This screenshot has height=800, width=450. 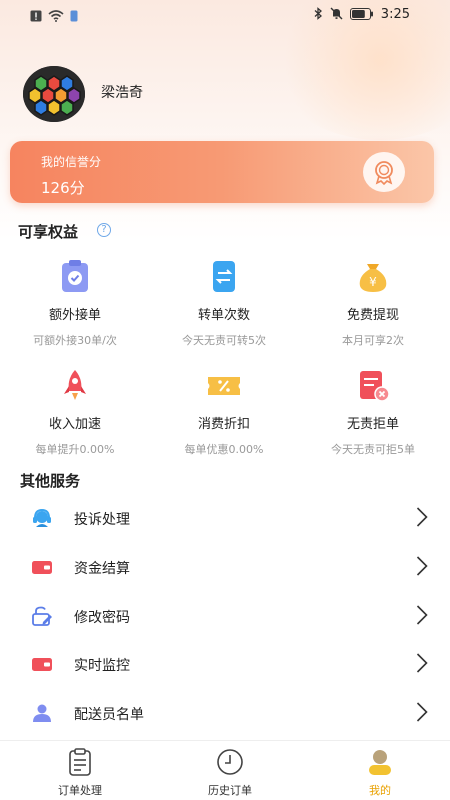 I want to click on mute-bell-icon, so click(x=336, y=14).